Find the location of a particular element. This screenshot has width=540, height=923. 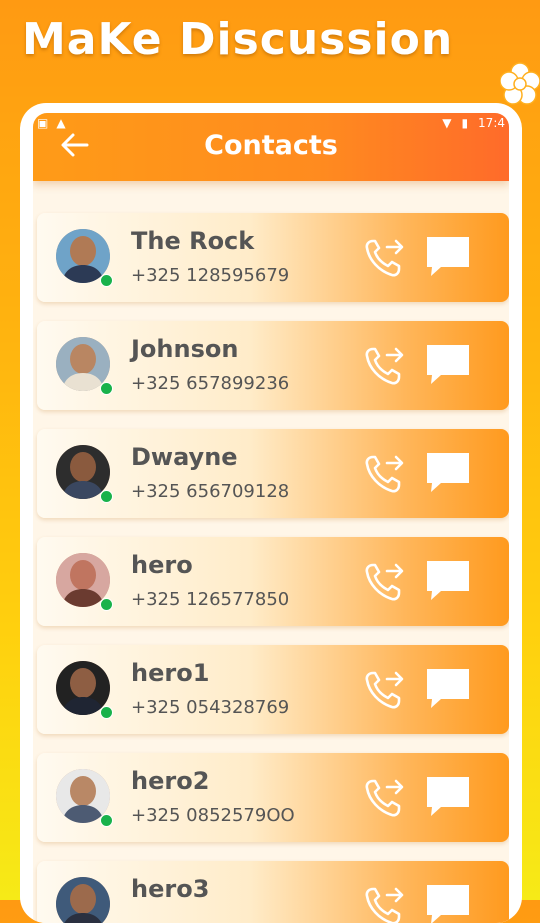

promo-title: MaKe Discussion is located at coordinates (238, 39).